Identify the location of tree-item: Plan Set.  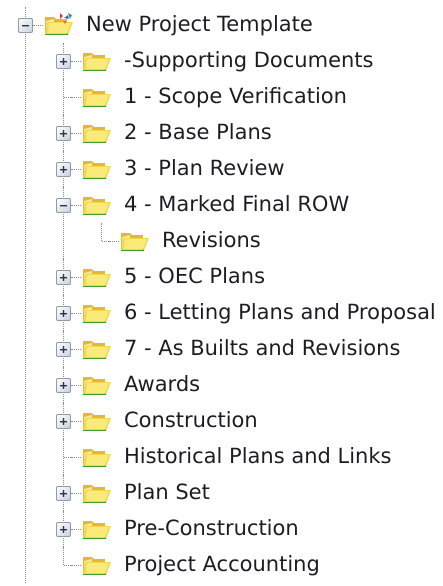
(167, 493).